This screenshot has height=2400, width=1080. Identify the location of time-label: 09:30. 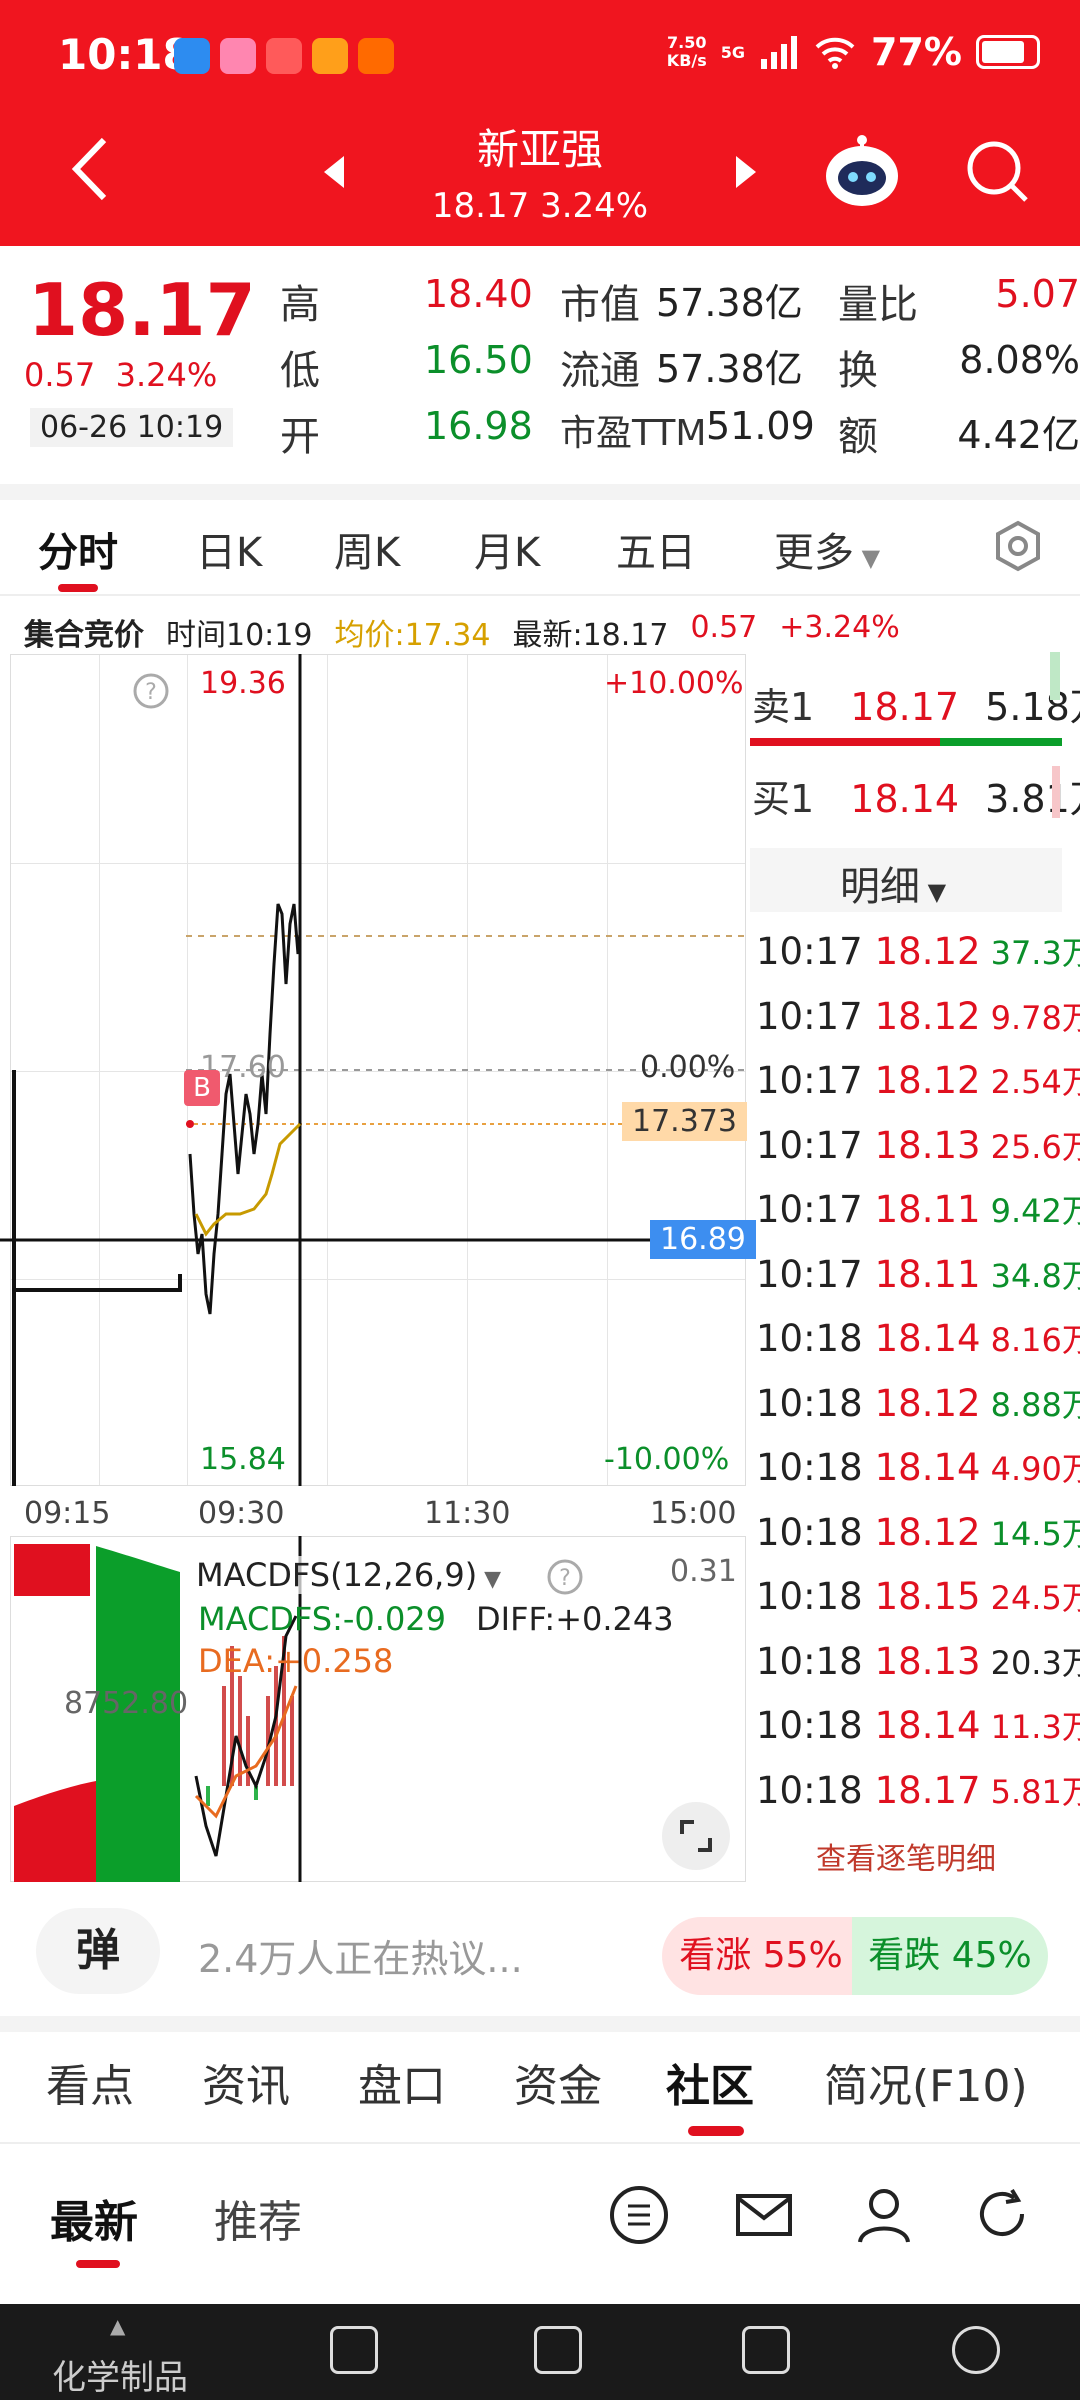
(241, 1513).